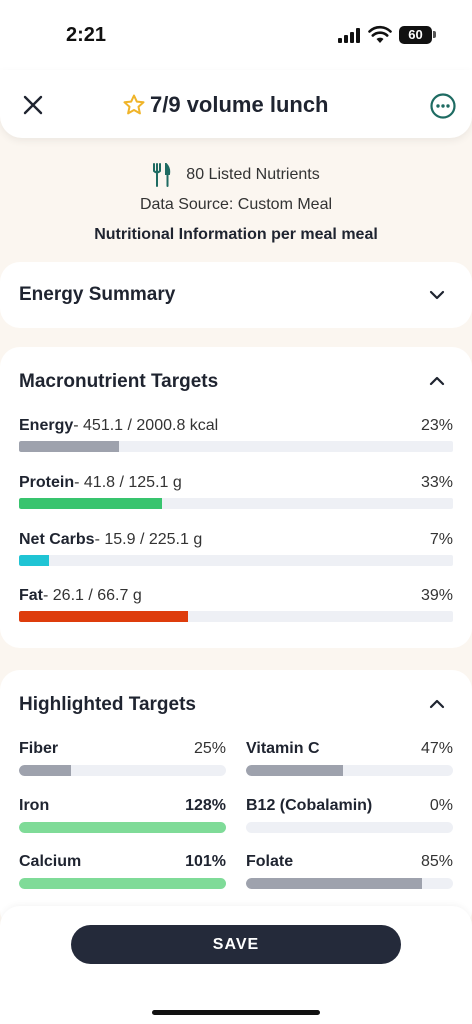 This screenshot has height=1024, width=472. What do you see at coordinates (107, 704) in the screenshot?
I see `highlighted-targets-title: Highlighted Targets` at bounding box center [107, 704].